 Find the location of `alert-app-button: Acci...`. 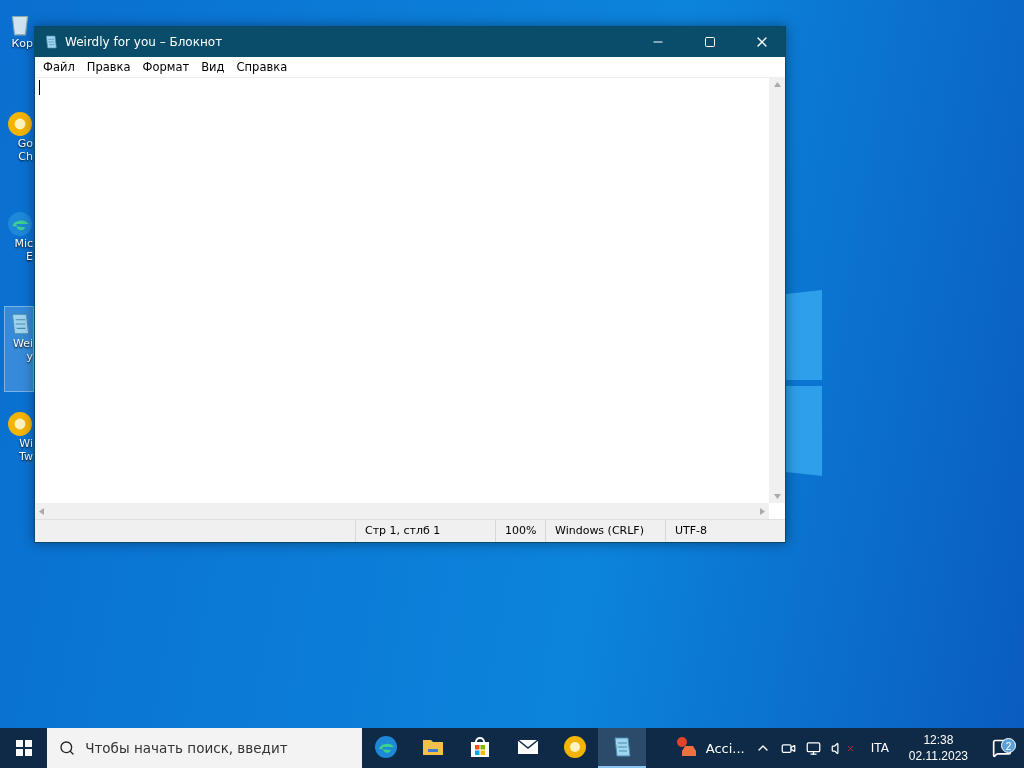

alert-app-button: Acci... is located at coordinates (710, 748).